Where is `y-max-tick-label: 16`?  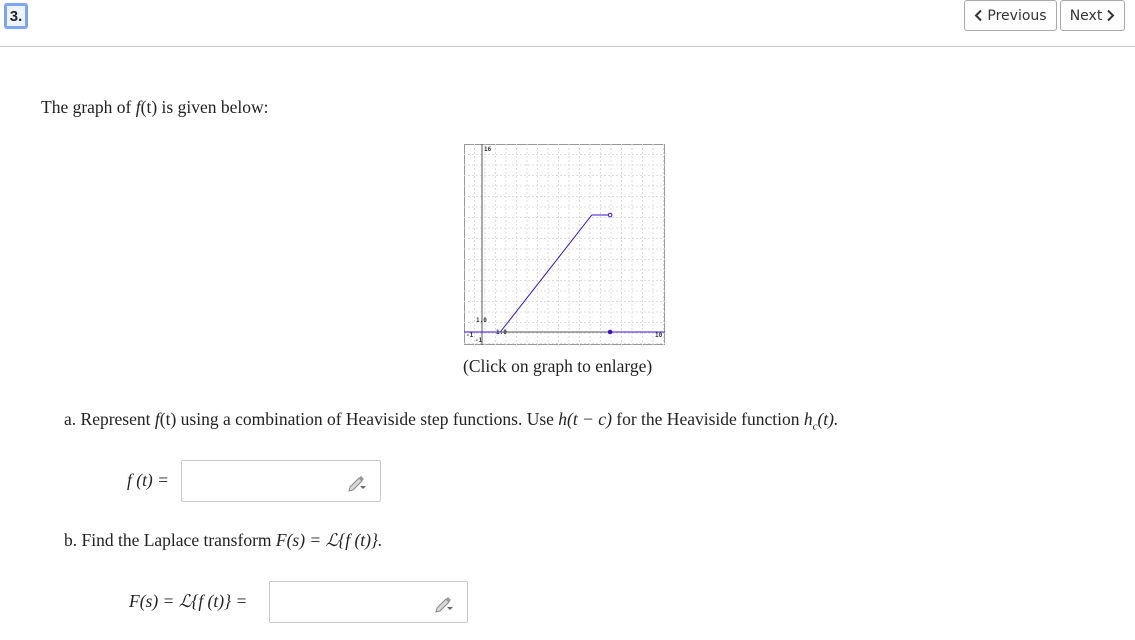 y-max-tick-label: 16 is located at coordinates (488, 149).